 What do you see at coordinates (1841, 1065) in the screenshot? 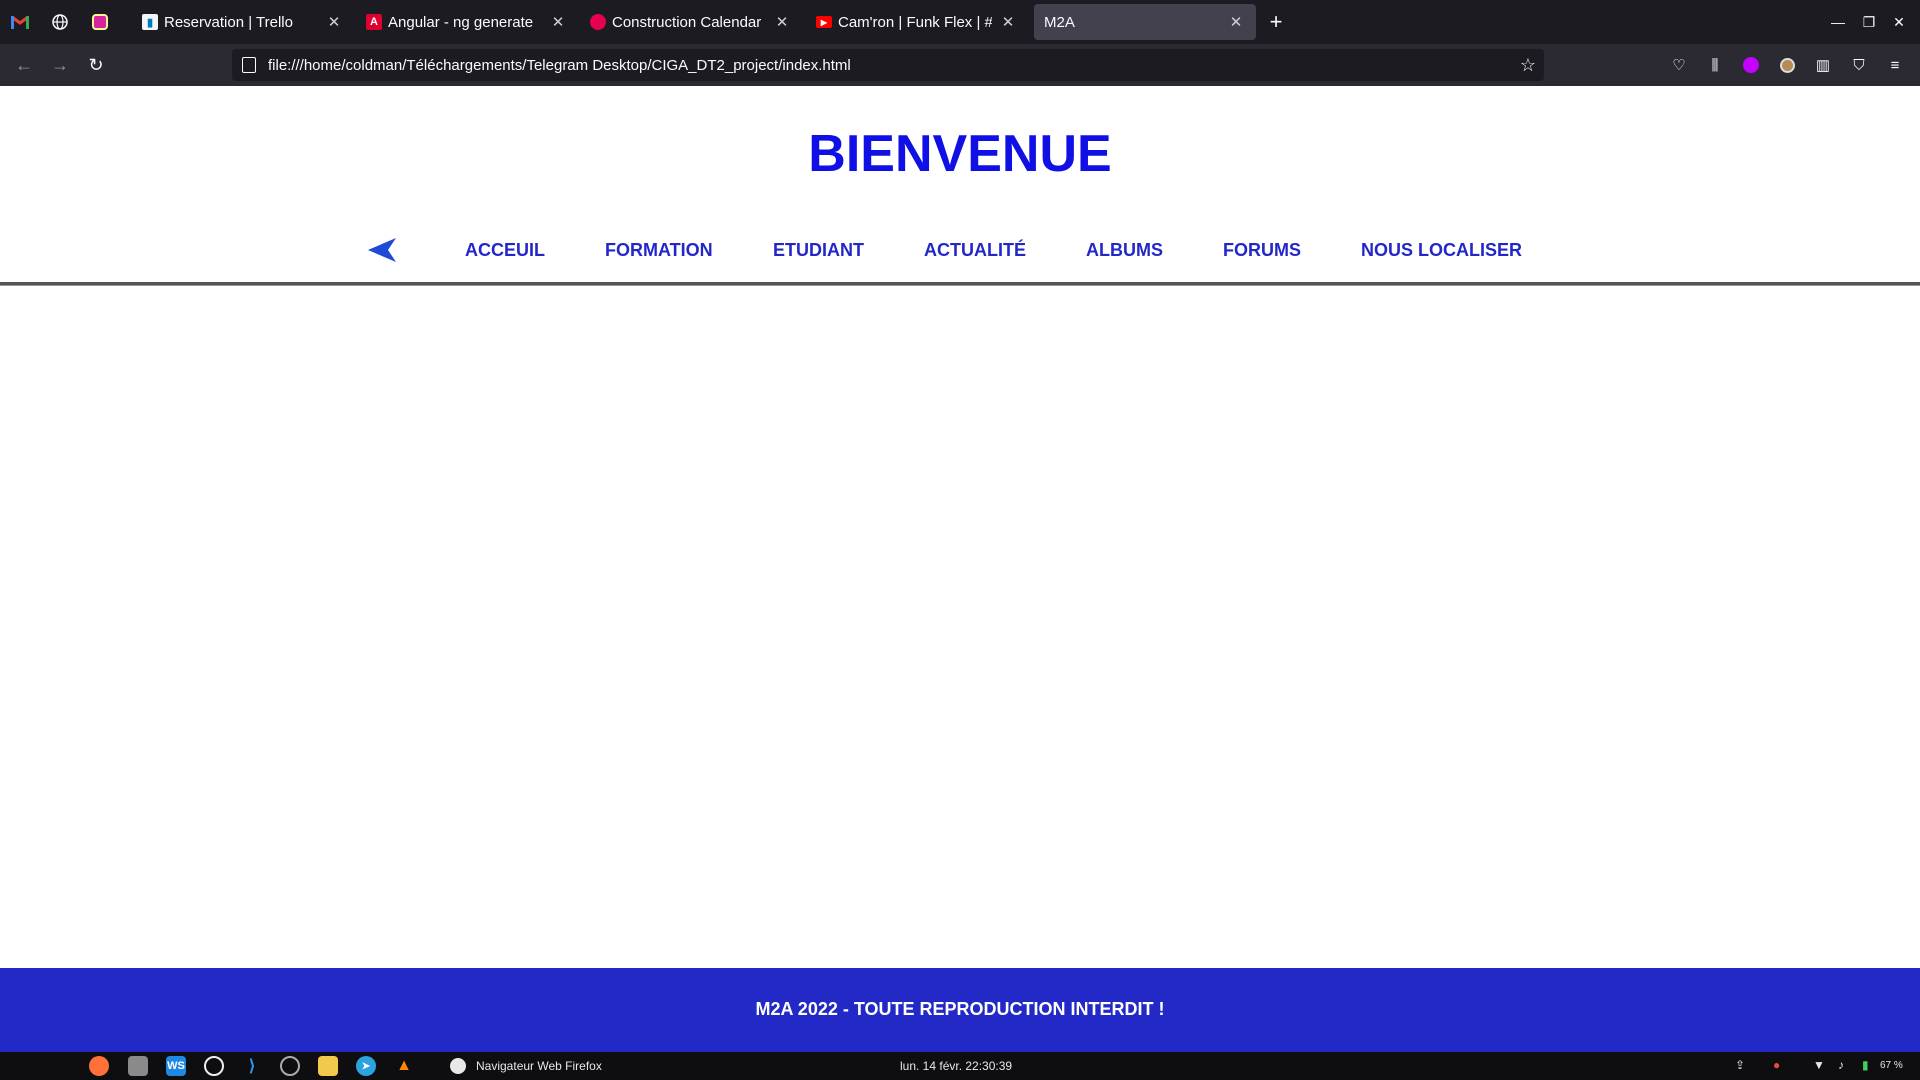
I see `volume-icon: ♪` at bounding box center [1841, 1065].